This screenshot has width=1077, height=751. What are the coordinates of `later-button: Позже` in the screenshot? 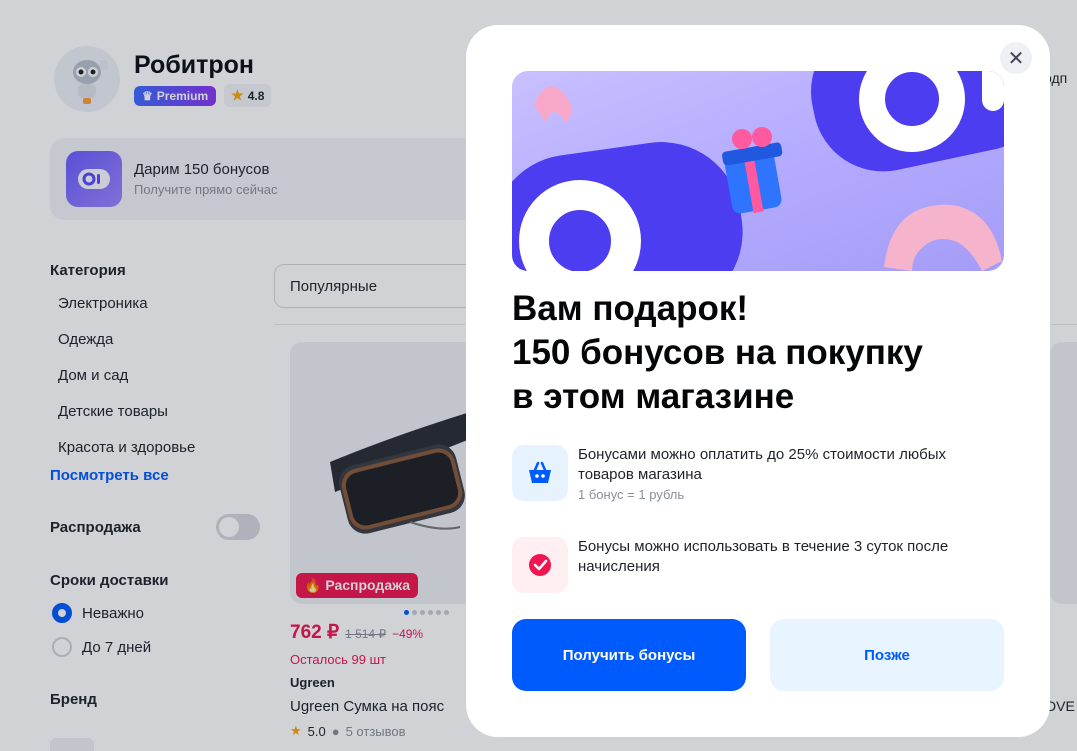 It's located at (887, 655).